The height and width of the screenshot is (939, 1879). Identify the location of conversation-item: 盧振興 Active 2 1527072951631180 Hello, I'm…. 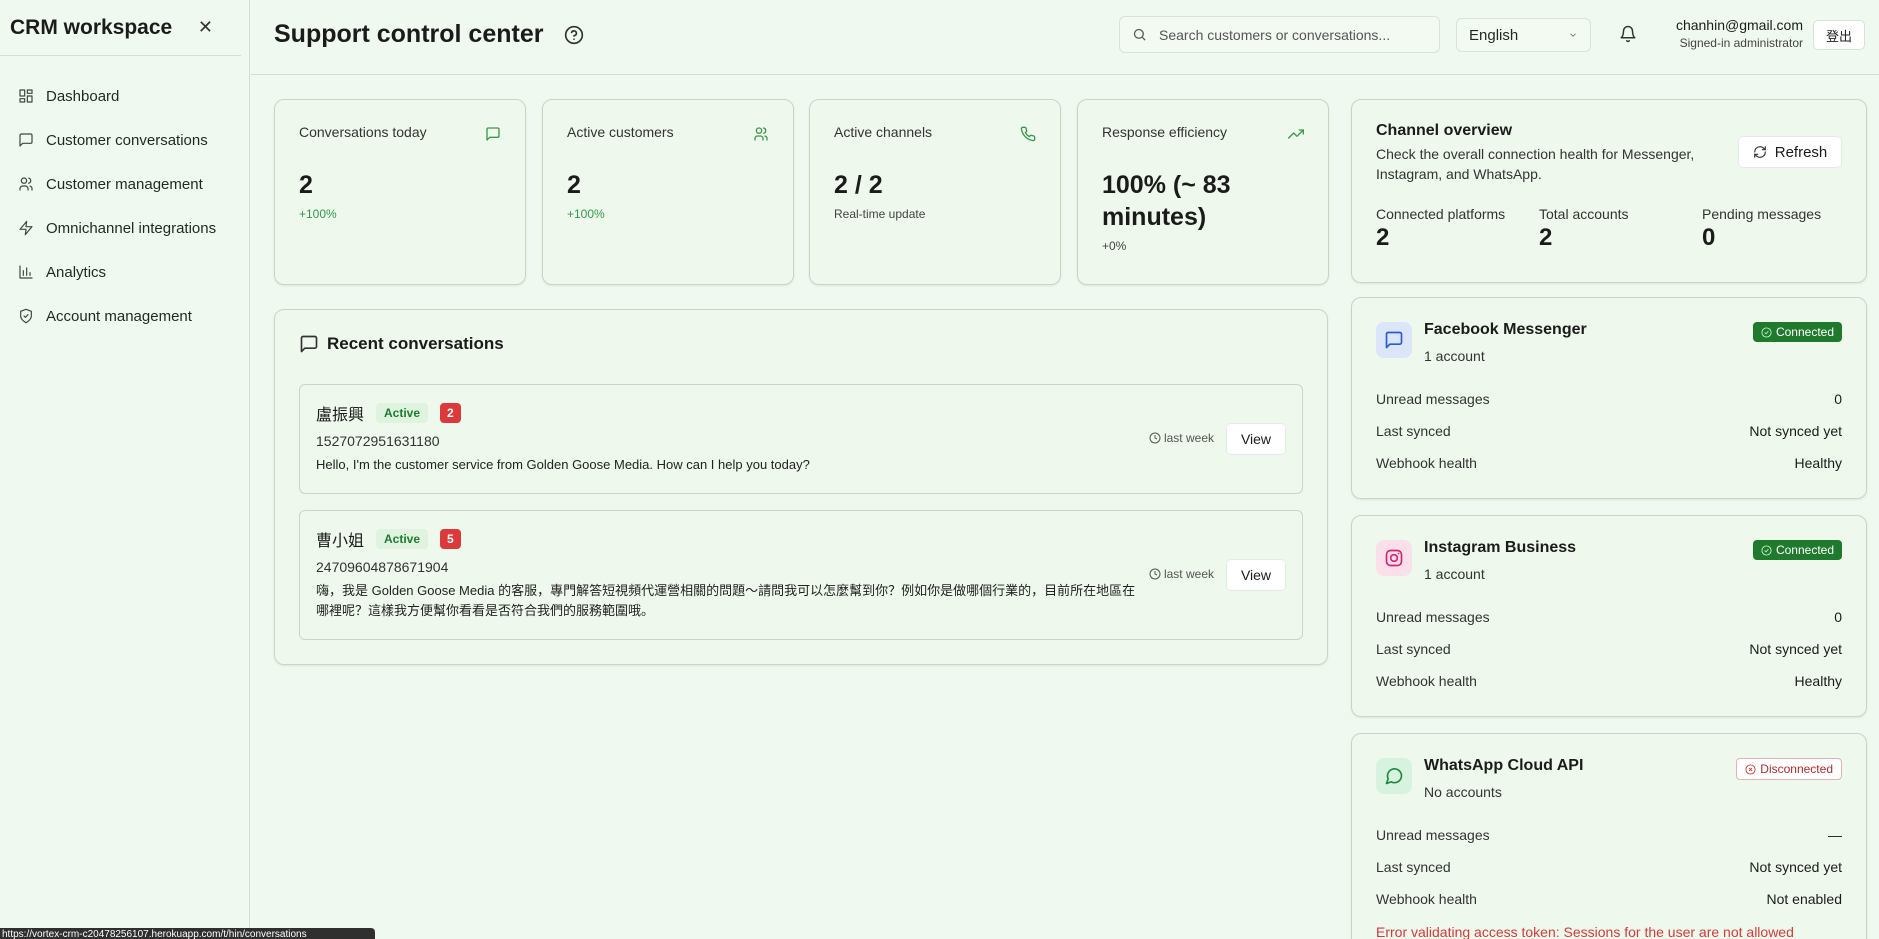
(801, 439).